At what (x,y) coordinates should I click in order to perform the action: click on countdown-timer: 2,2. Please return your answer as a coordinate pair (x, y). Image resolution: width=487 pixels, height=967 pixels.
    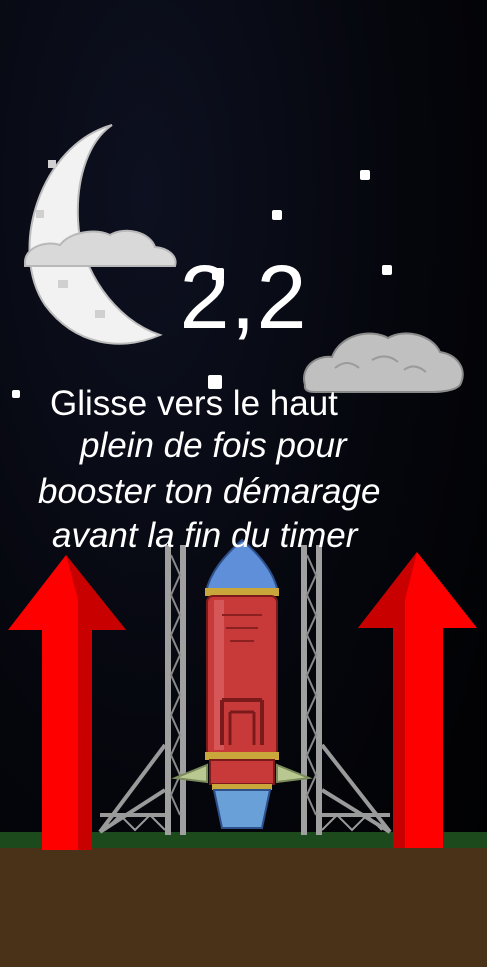
    Looking at the image, I should click on (243, 298).